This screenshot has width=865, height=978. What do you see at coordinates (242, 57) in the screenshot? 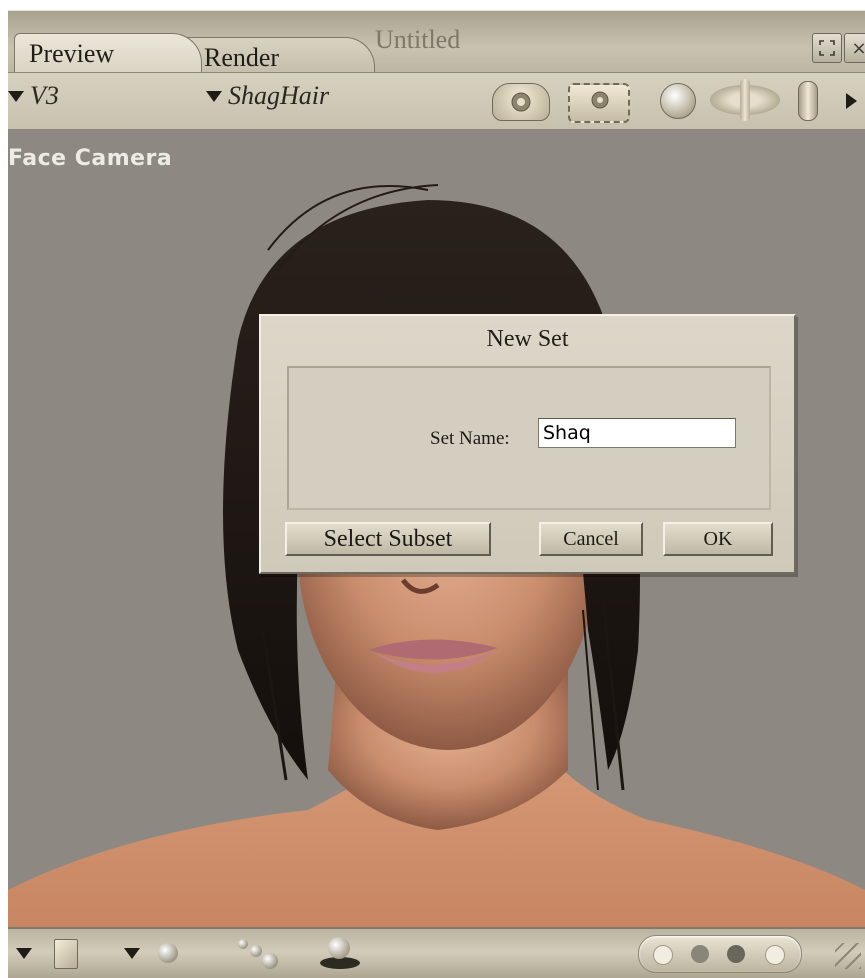
I see `tab-render-label: Render` at bounding box center [242, 57].